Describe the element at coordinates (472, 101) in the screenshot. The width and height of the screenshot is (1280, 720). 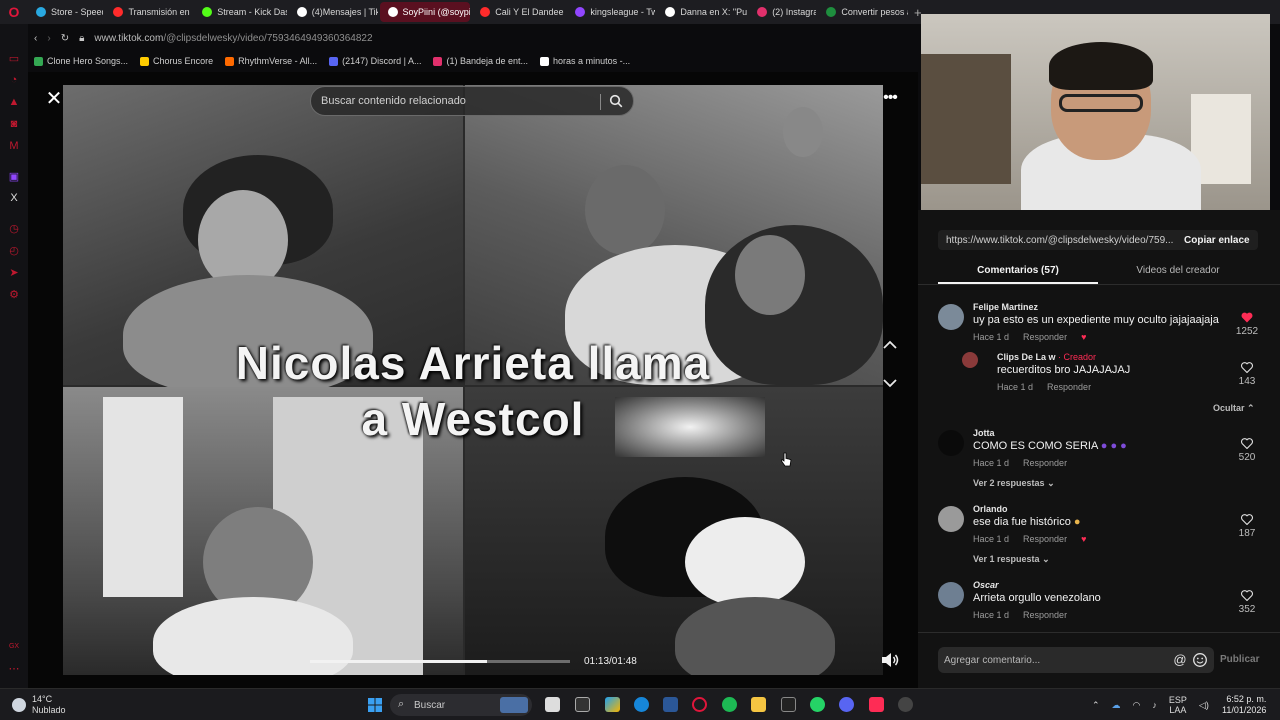
I see `related-search-input: Buscar contenido relacionado` at that location.